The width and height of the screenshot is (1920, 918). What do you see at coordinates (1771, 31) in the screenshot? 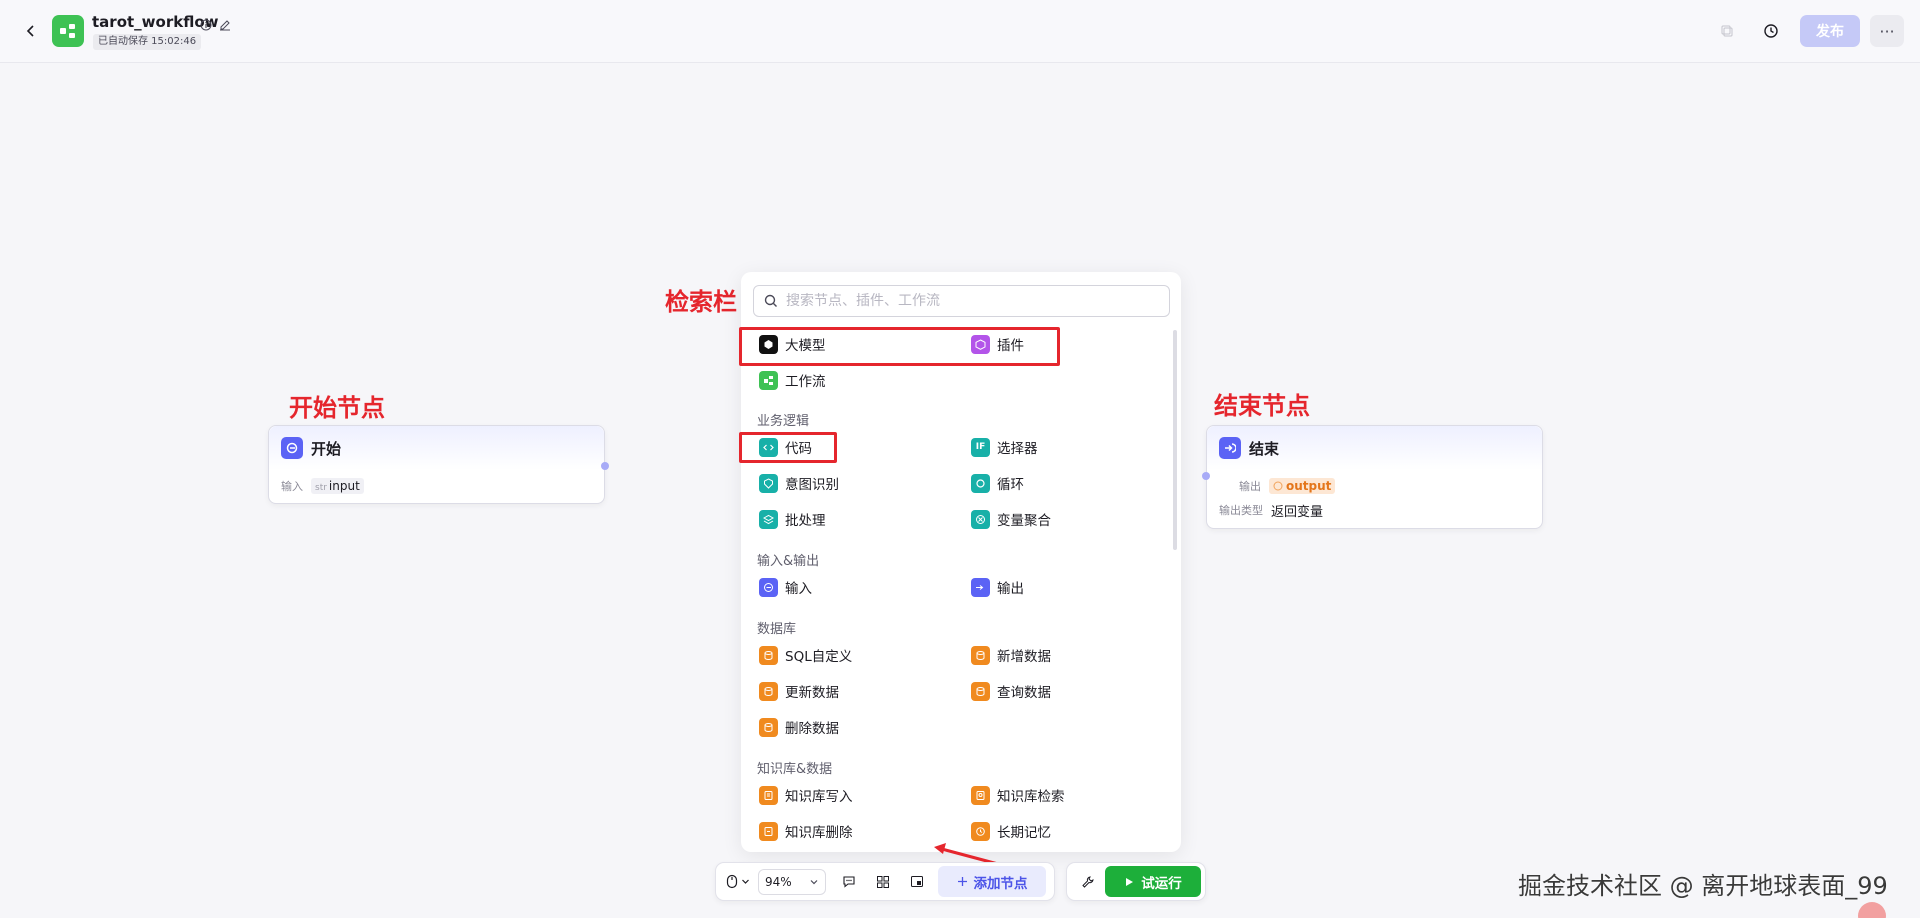
I see `history-icon` at bounding box center [1771, 31].